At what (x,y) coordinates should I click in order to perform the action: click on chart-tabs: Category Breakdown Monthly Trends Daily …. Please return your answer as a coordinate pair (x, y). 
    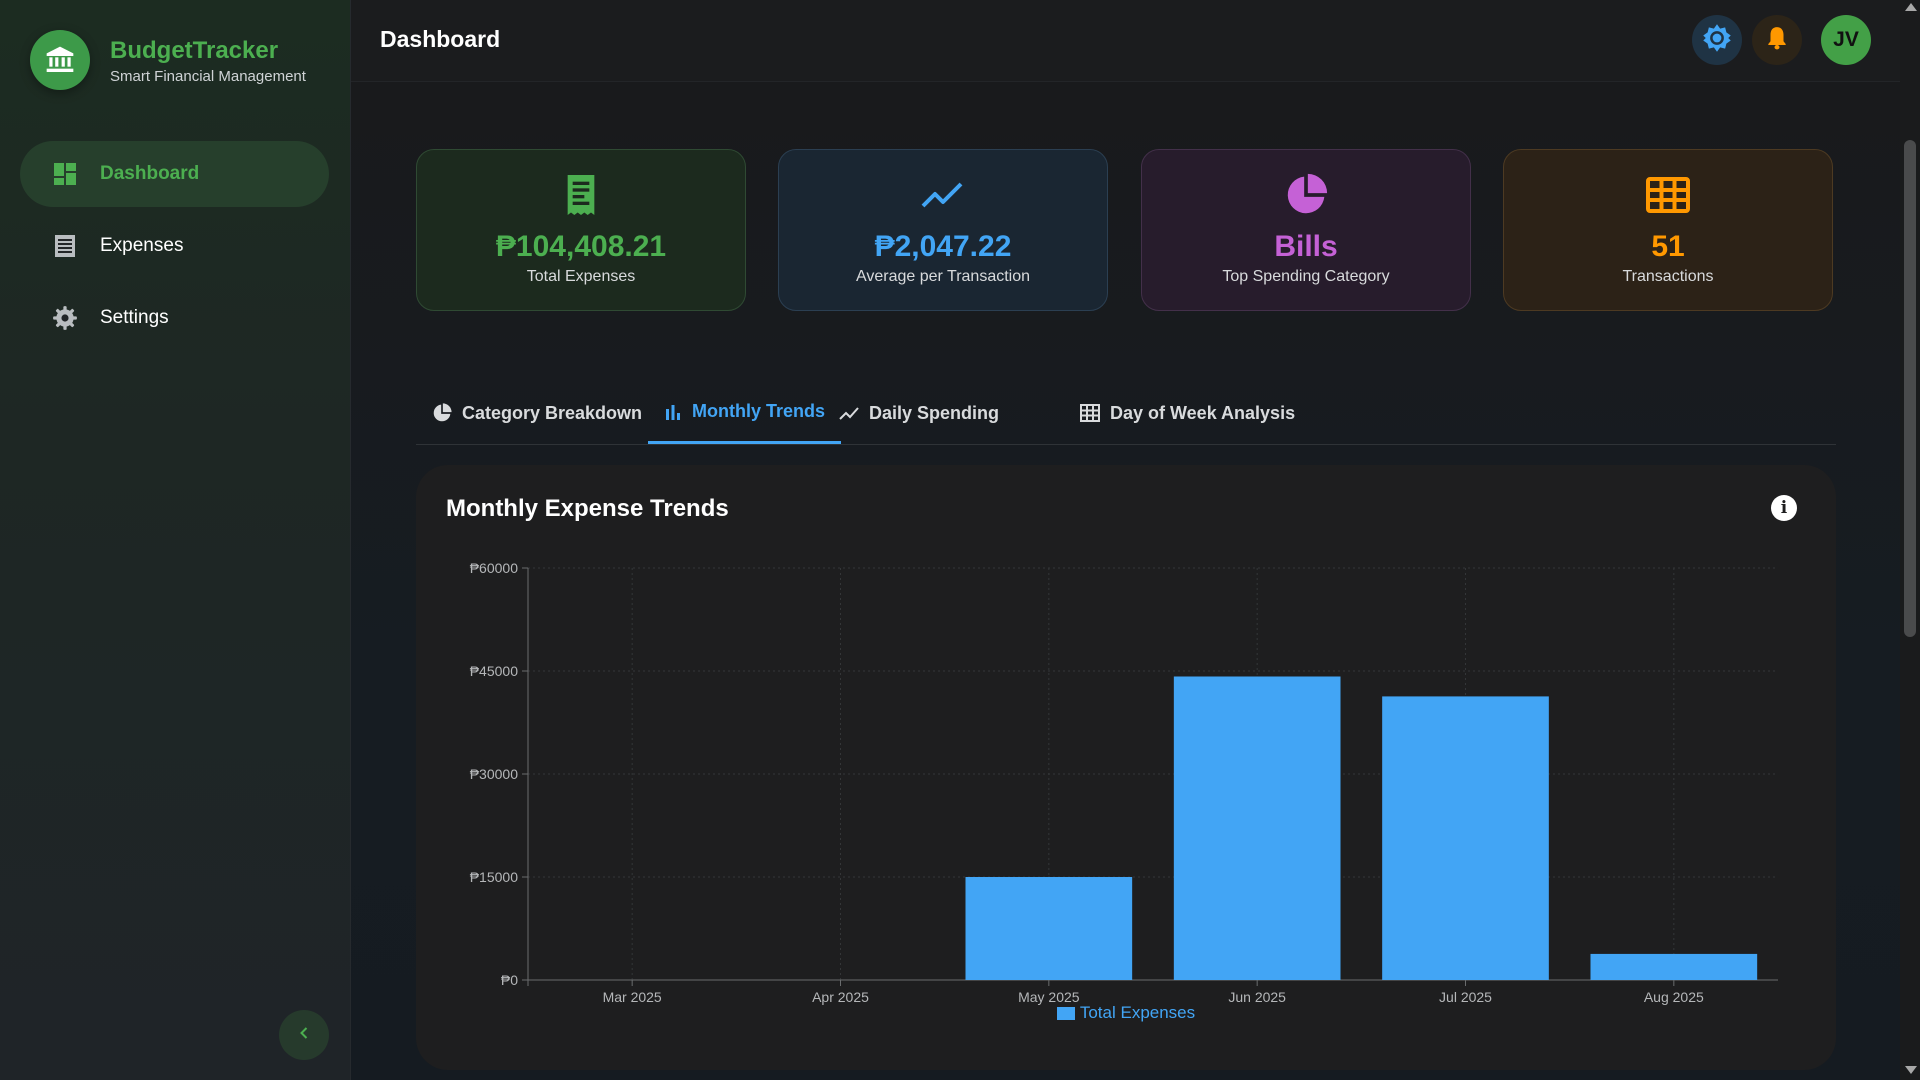
    Looking at the image, I should click on (1126, 413).